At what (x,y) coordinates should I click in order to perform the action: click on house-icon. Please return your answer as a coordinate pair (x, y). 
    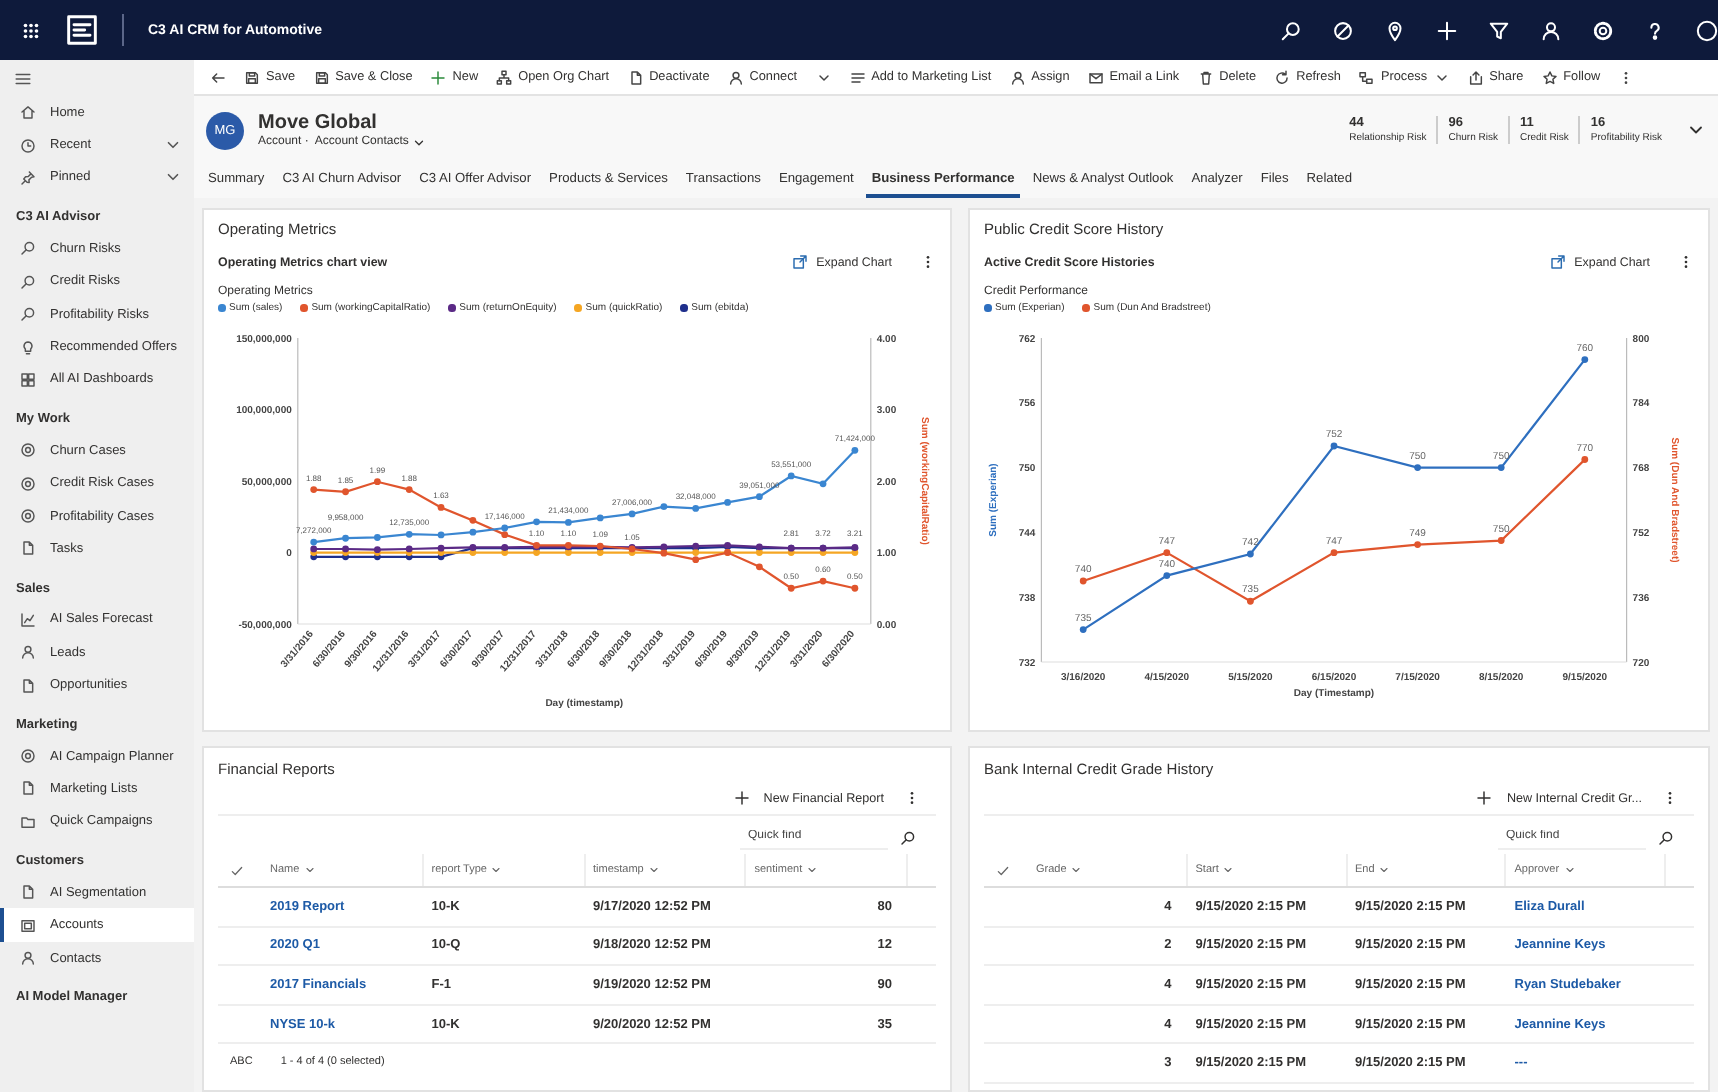
    Looking at the image, I should click on (28, 112).